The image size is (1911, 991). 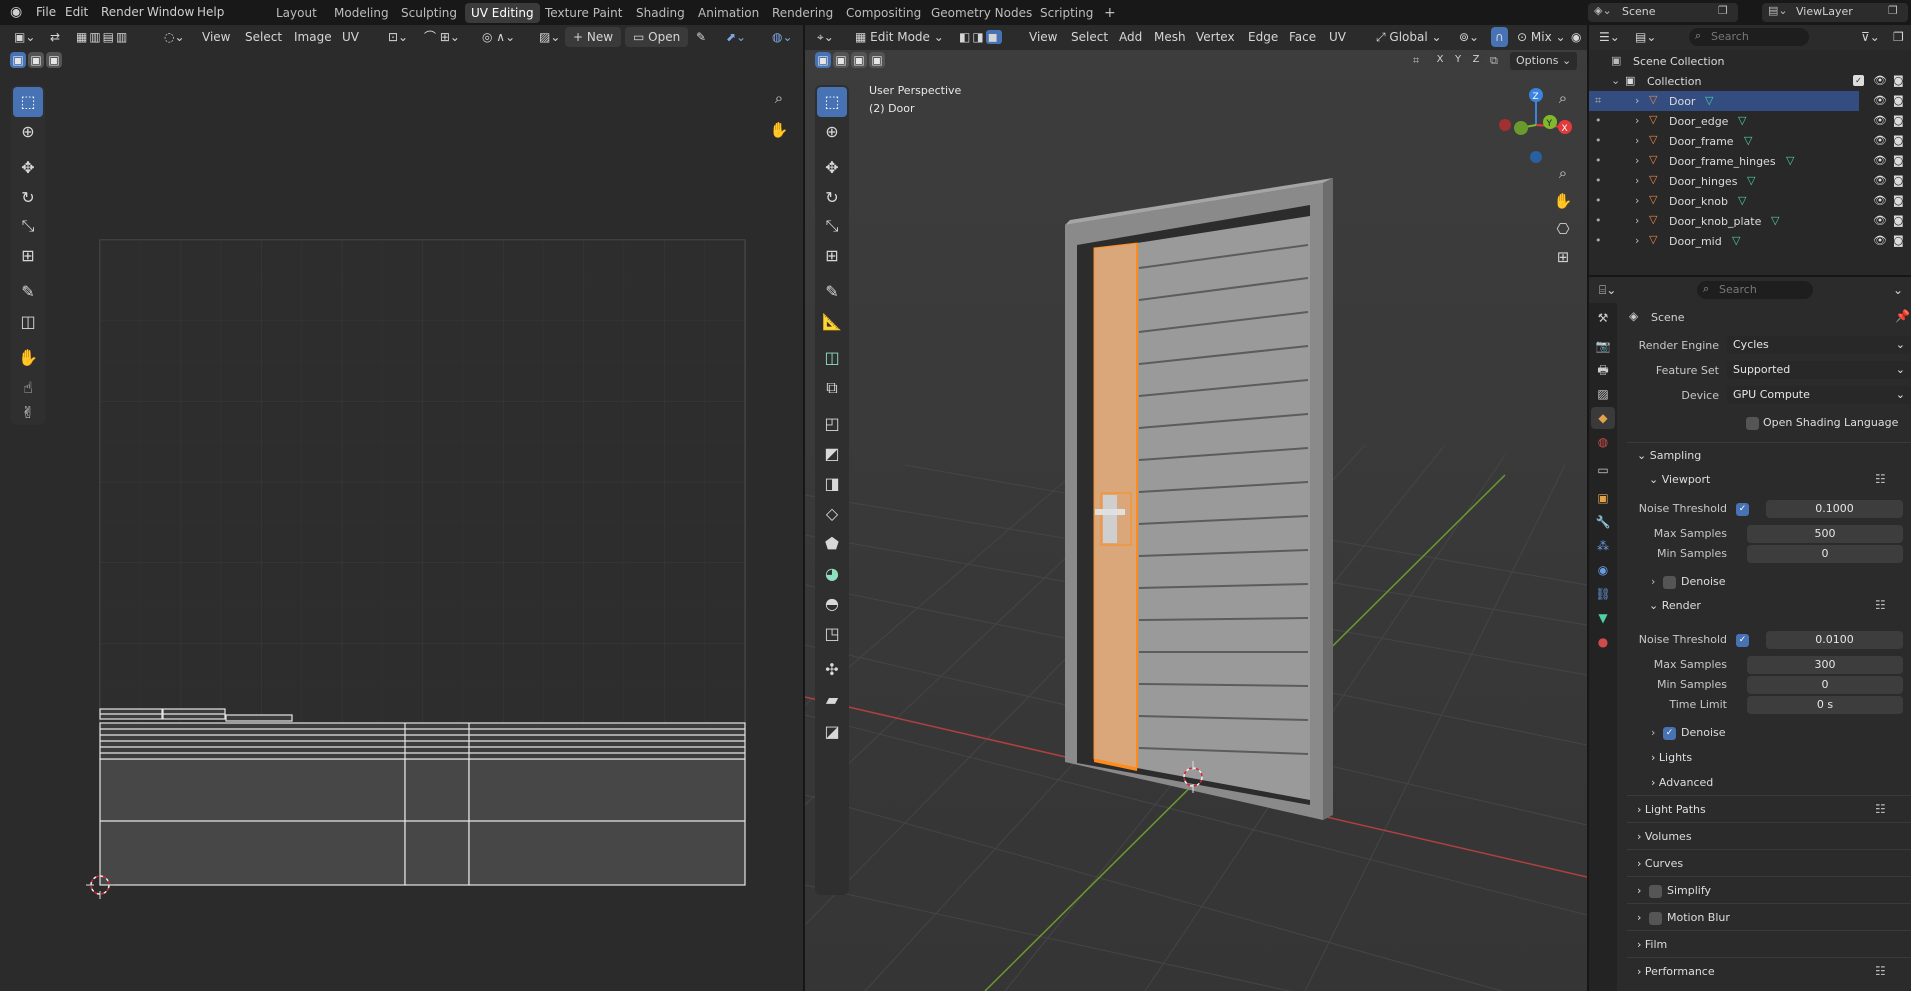 I want to click on outliner-item: • › ▽ ▽ 👁 ◙ Door_knob, so click(x=1746, y=201).